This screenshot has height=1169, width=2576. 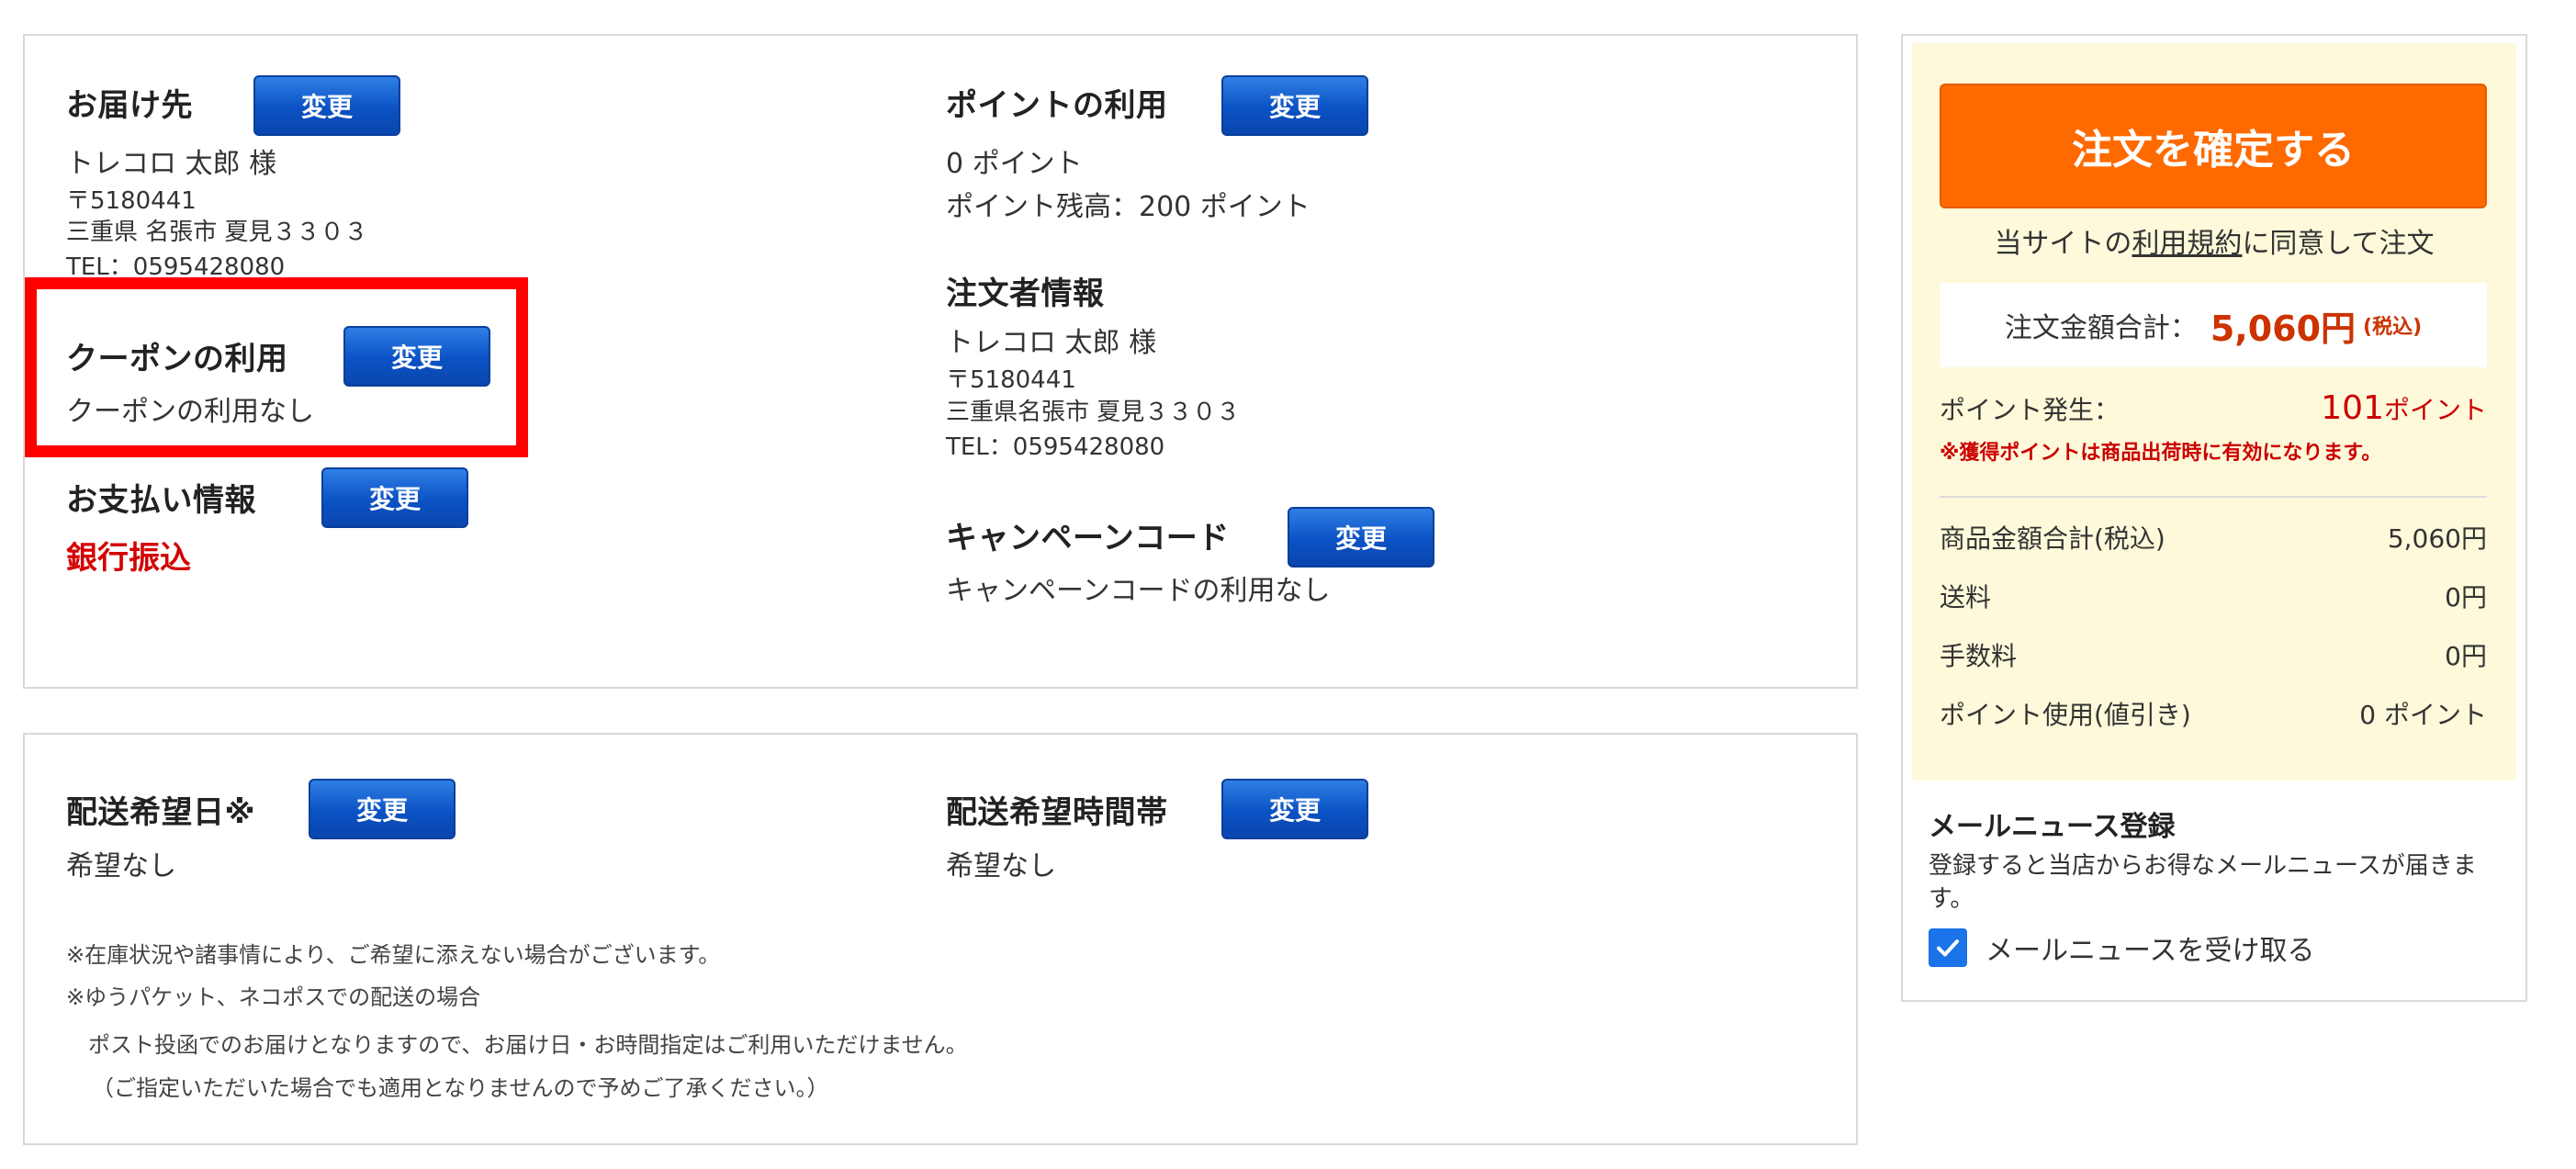 I want to click on orderer-name: トレコロ 太郎 様, so click(x=1051, y=343).